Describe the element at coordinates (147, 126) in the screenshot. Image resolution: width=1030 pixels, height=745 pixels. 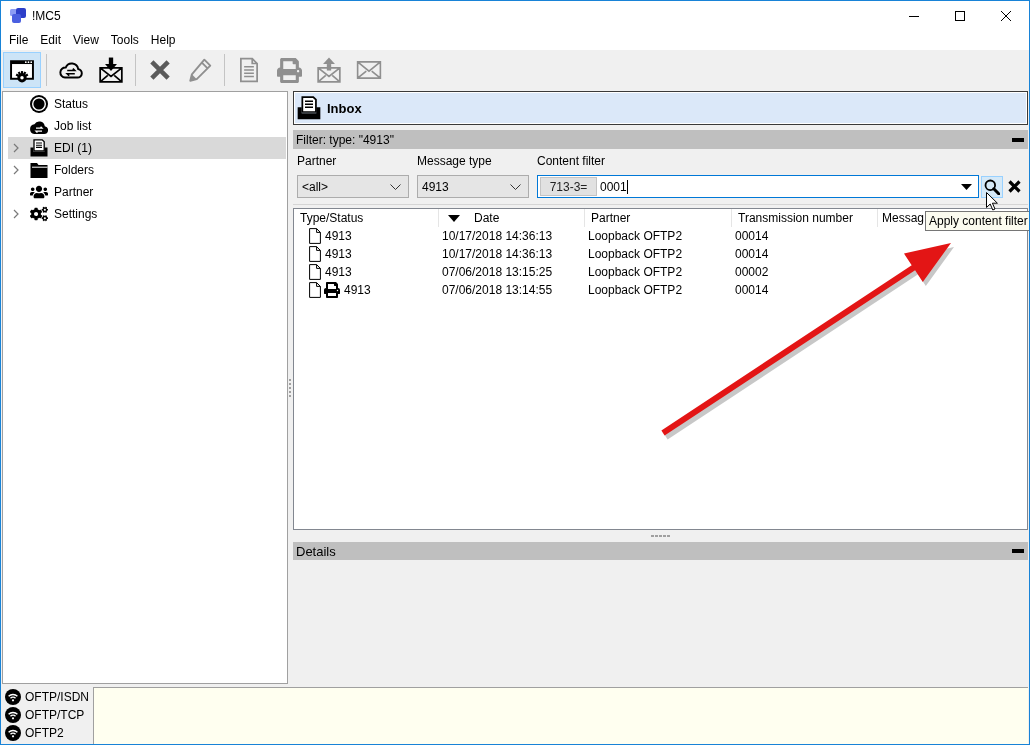
I see `tree-item: Job list` at that location.